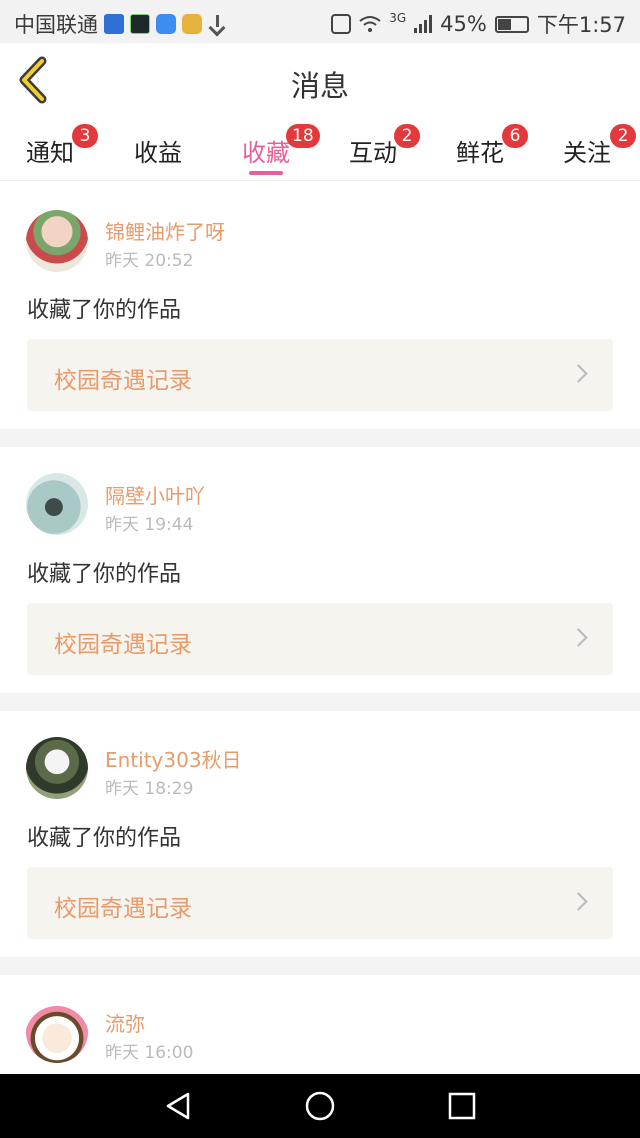 The image size is (640, 1138). I want to click on battery-percent: 45%, so click(463, 24).